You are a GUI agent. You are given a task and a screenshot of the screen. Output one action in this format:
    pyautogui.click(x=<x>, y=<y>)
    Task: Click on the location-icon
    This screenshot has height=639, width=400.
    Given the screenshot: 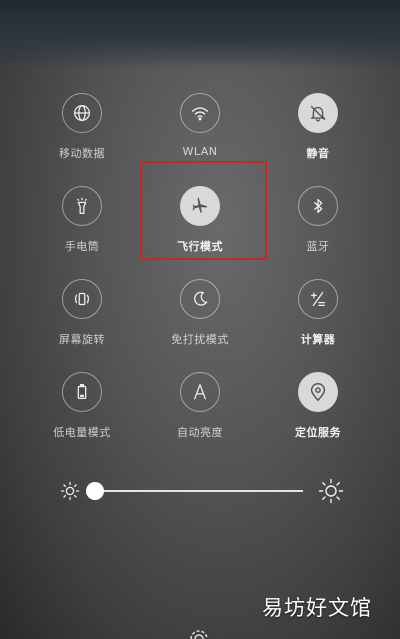 What is the action you would take?
    pyautogui.click(x=318, y=392)
    